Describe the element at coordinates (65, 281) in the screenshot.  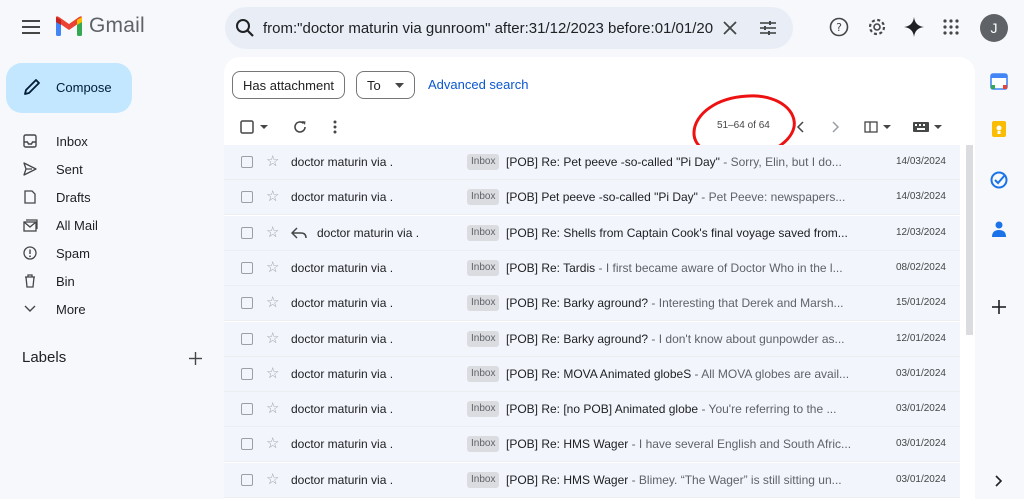
I see `sidebar-item-label: Bin` at that location.